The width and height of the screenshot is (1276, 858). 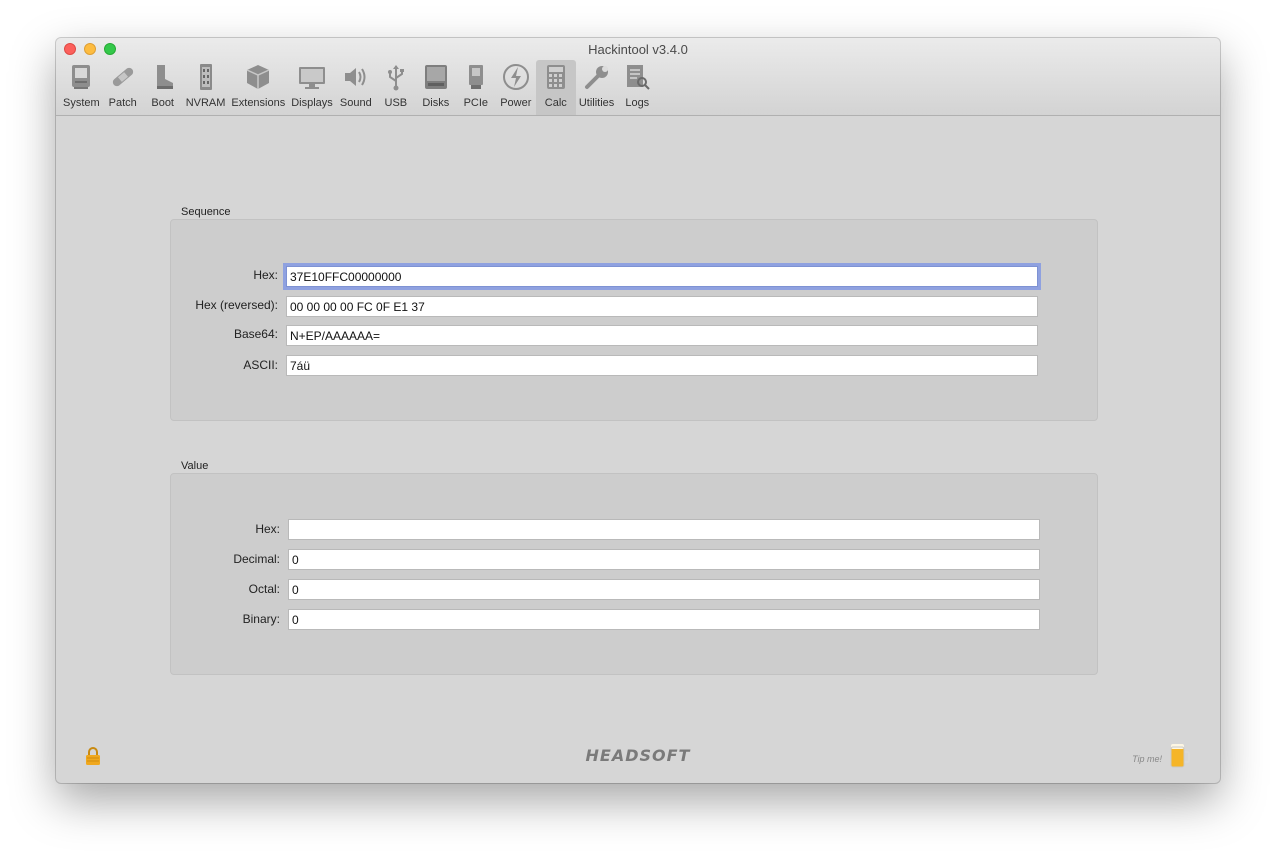 What do you see at coordinates (356, 77) in the screenshot?
I see `sound-icon` at bounding box center [356, 77].